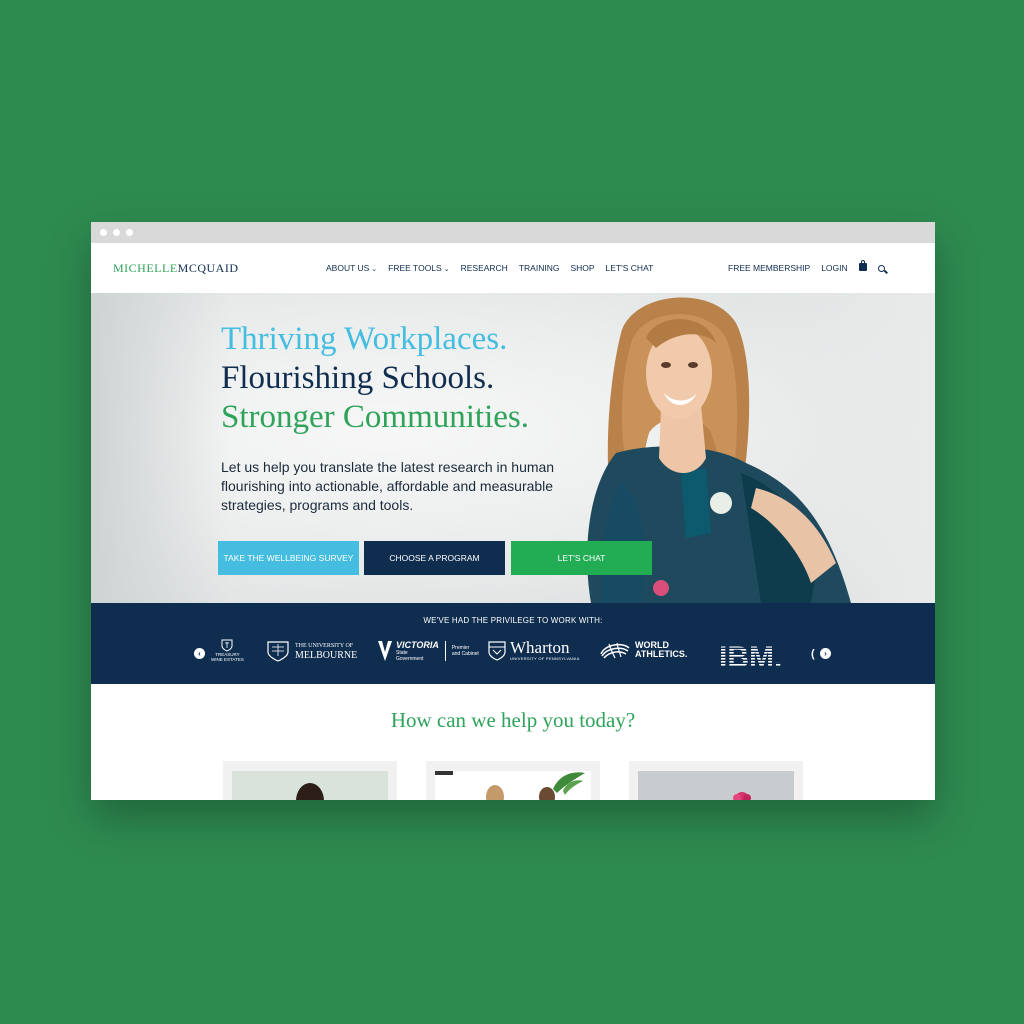 The image size is (1024, 1024). I want to click on logo-treasury-wine-estates: TREASURY WINE ESTATES, so click(227, 650).